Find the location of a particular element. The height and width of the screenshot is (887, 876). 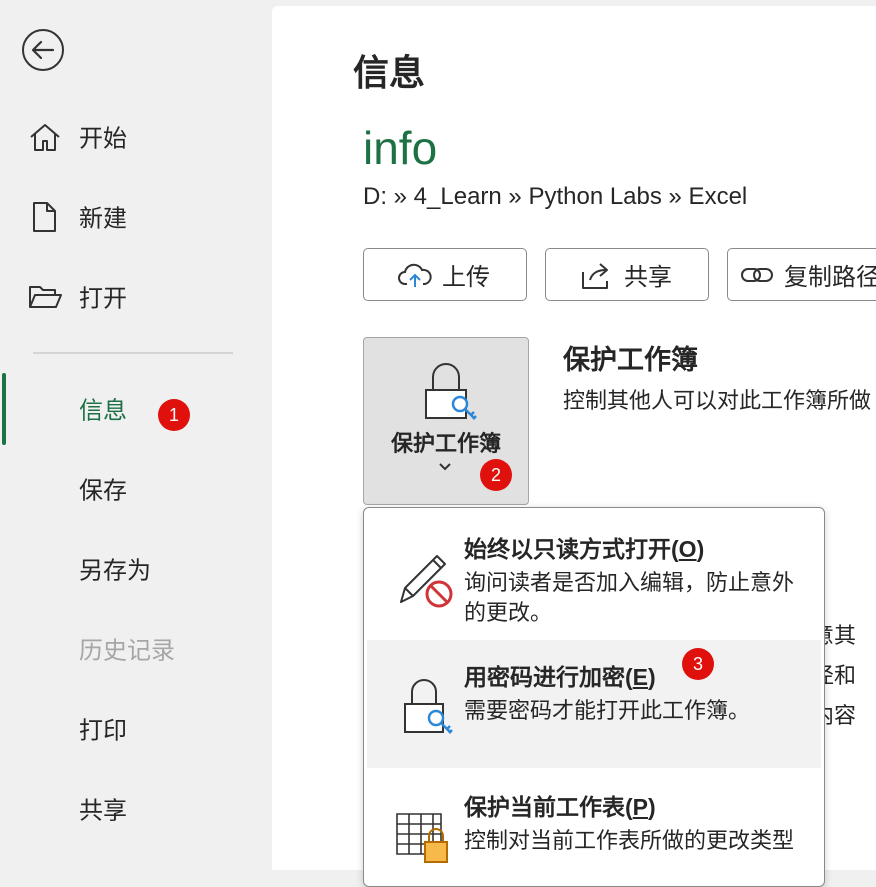

back-button is located at coordinates (43, 50).